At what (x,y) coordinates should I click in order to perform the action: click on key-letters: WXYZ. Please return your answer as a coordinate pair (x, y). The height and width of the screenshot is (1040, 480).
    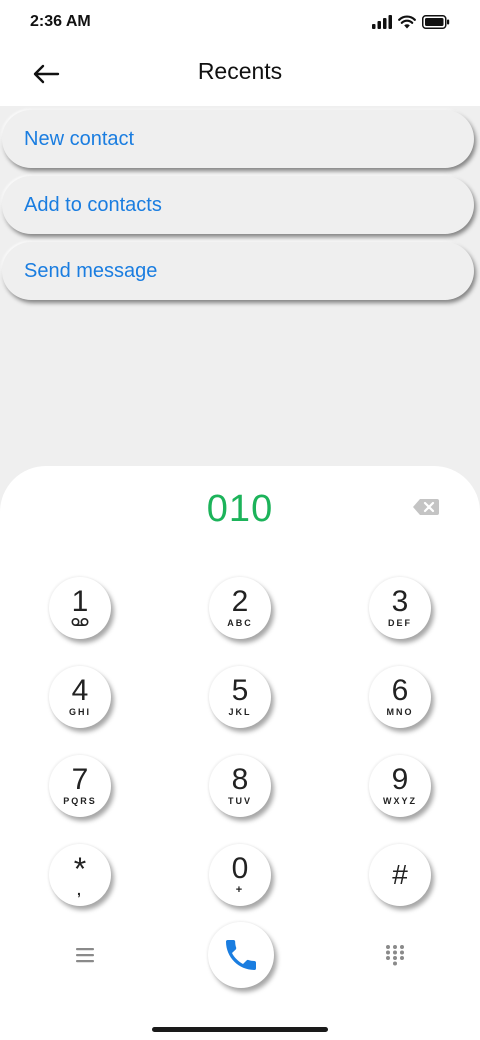
    Looking at the image, I should click on (400, 801).